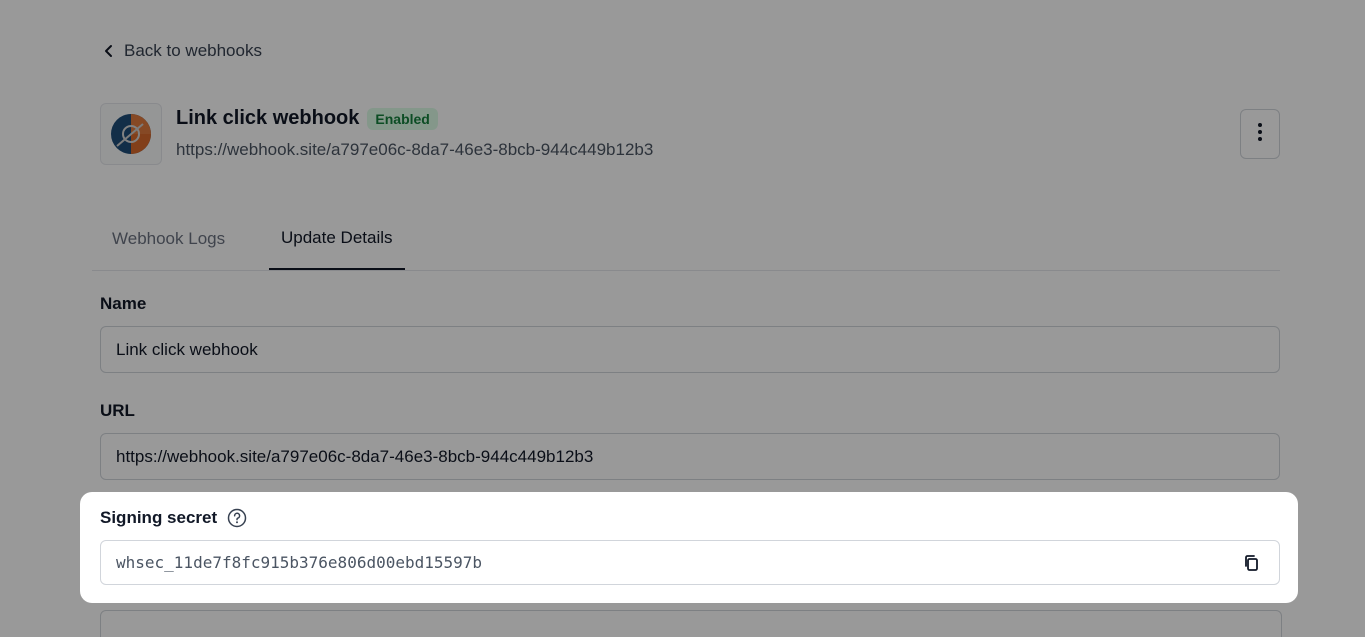  I want to click on help-circle-icon, so click(237, 518).